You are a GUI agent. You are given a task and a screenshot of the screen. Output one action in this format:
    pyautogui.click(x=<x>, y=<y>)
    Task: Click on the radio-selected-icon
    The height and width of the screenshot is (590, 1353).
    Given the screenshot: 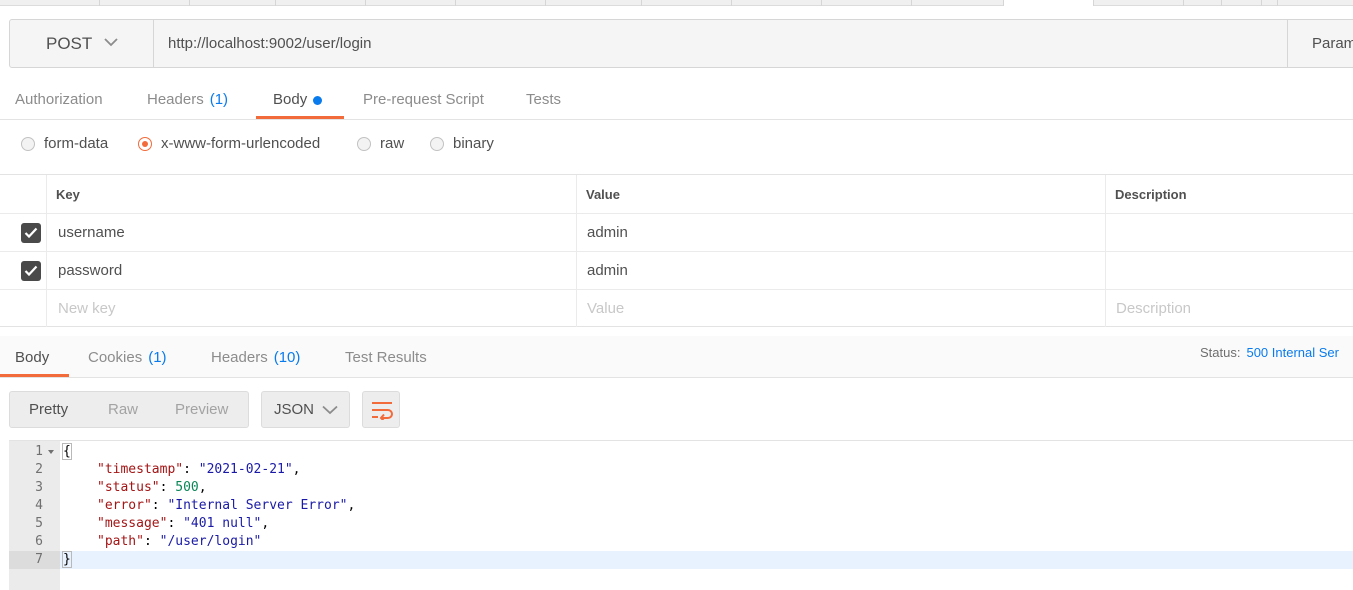 What is the action you would take?
    pyautogui.click(x=145, y=143)
    